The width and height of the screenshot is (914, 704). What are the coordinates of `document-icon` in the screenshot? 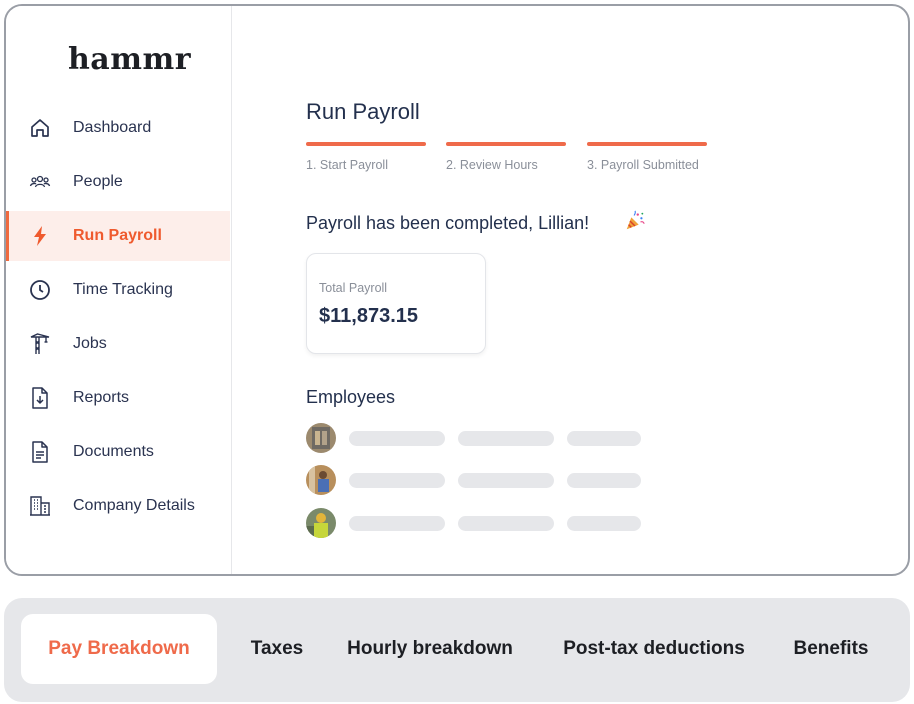 It's located at (40, 452).